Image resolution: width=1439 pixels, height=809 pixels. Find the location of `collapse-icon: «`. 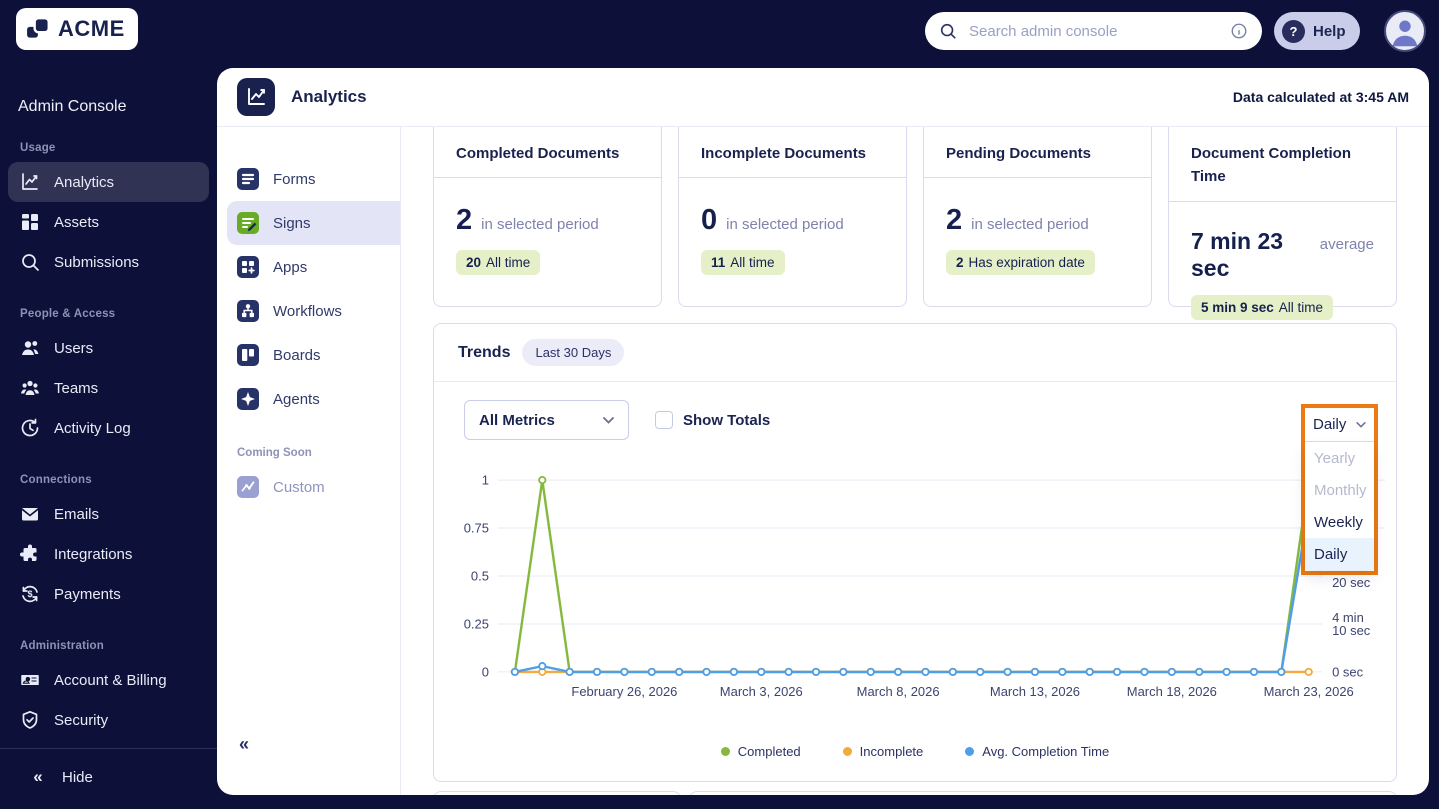

collapse-icon: « is located at coordinates (38, 776).